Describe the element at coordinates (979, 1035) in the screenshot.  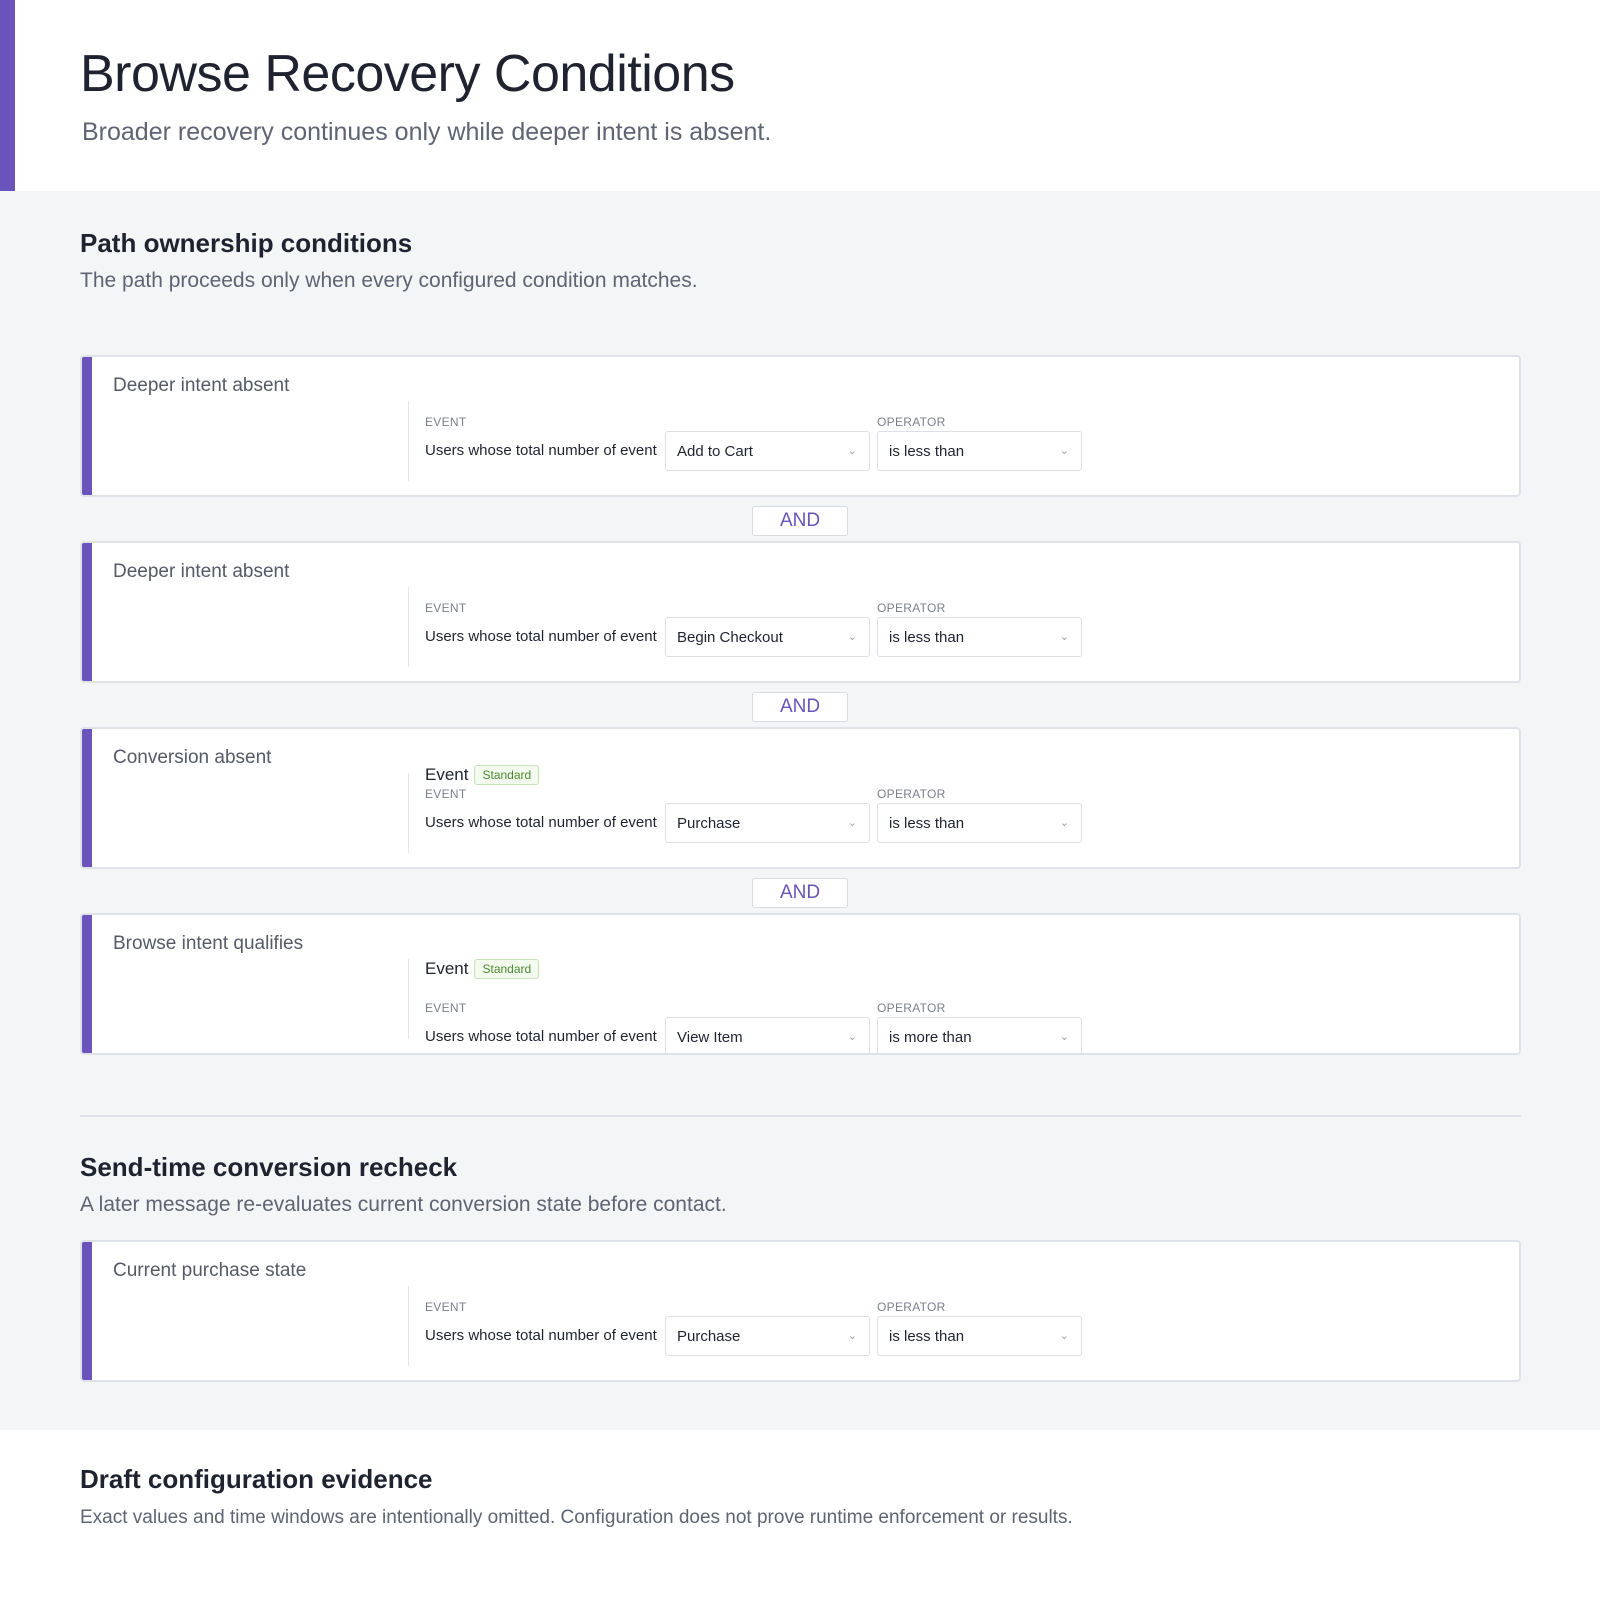
I see `operator-select: is more than ⌄` at that location.